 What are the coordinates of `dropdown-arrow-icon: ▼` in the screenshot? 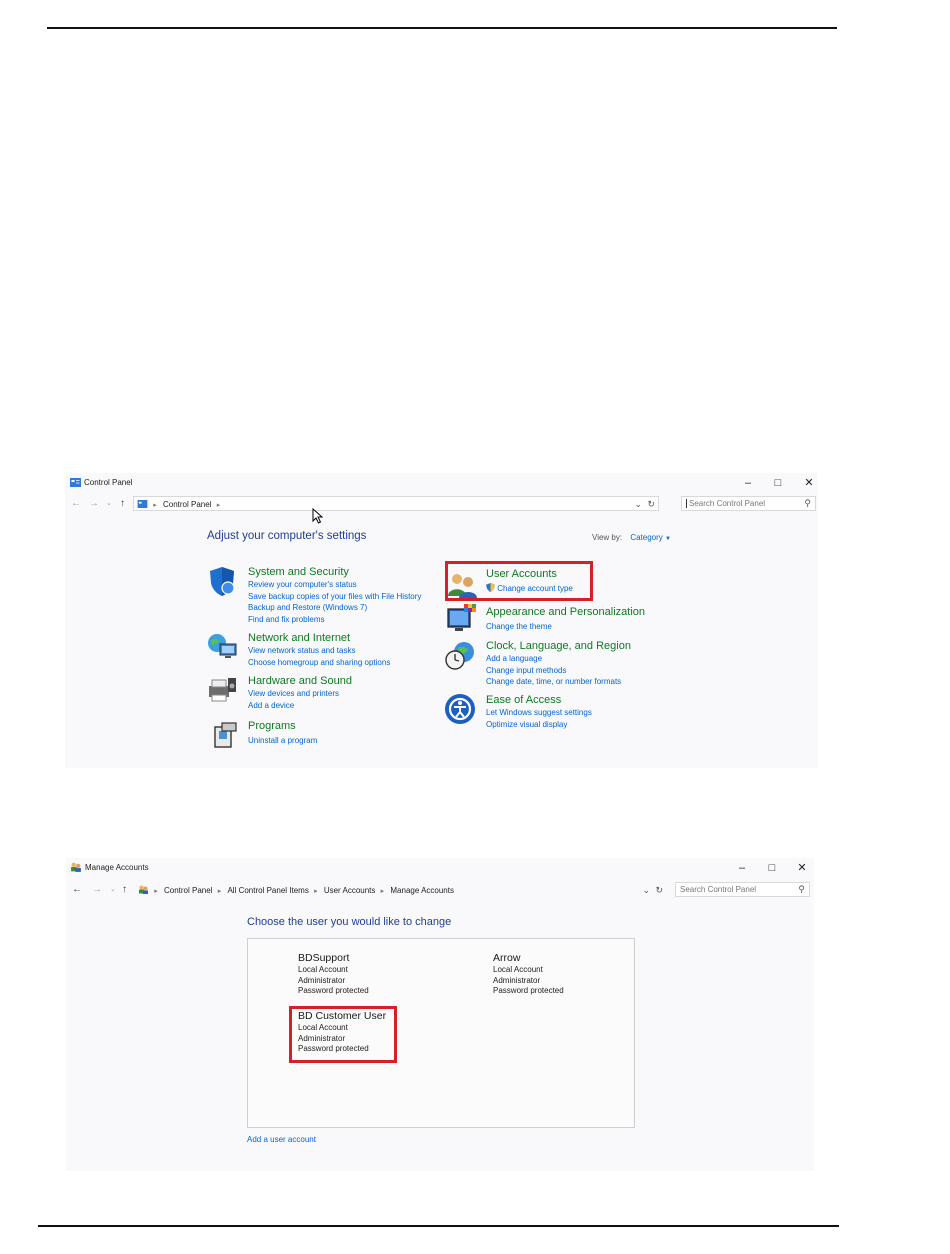 It's located at (668, 539).